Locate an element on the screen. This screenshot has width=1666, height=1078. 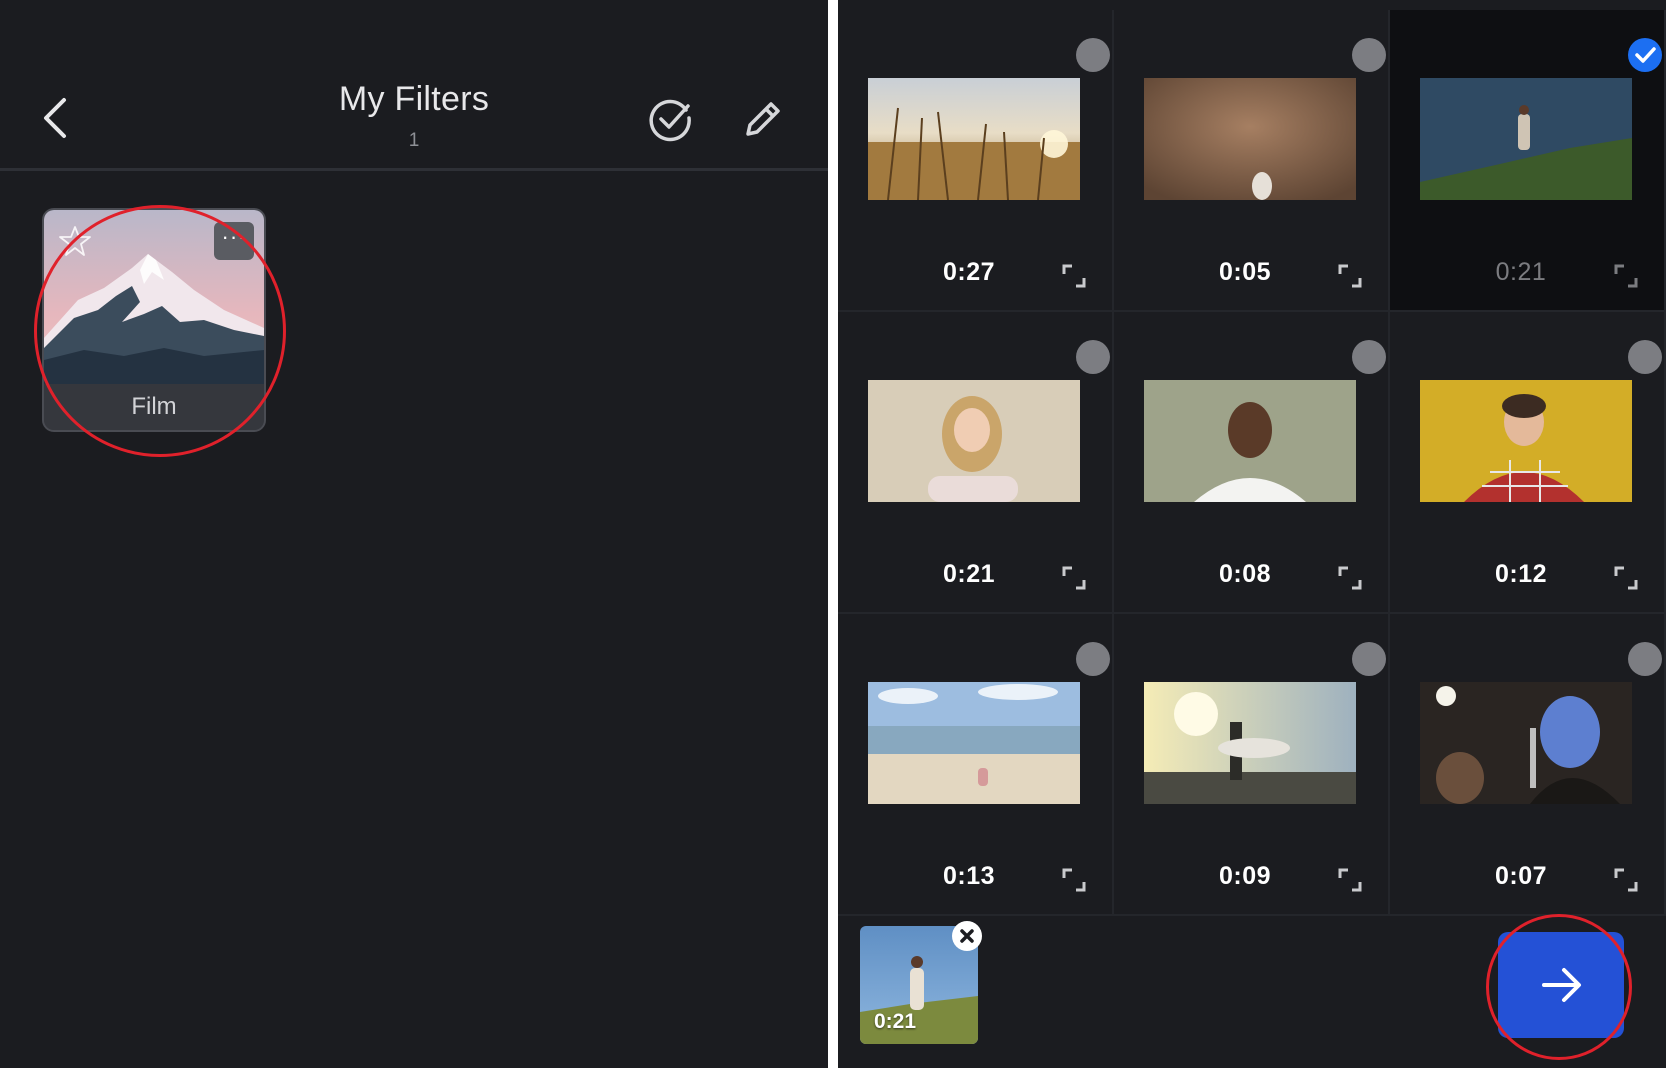
select-toggle-checked is located at coordinates (1645, 55).